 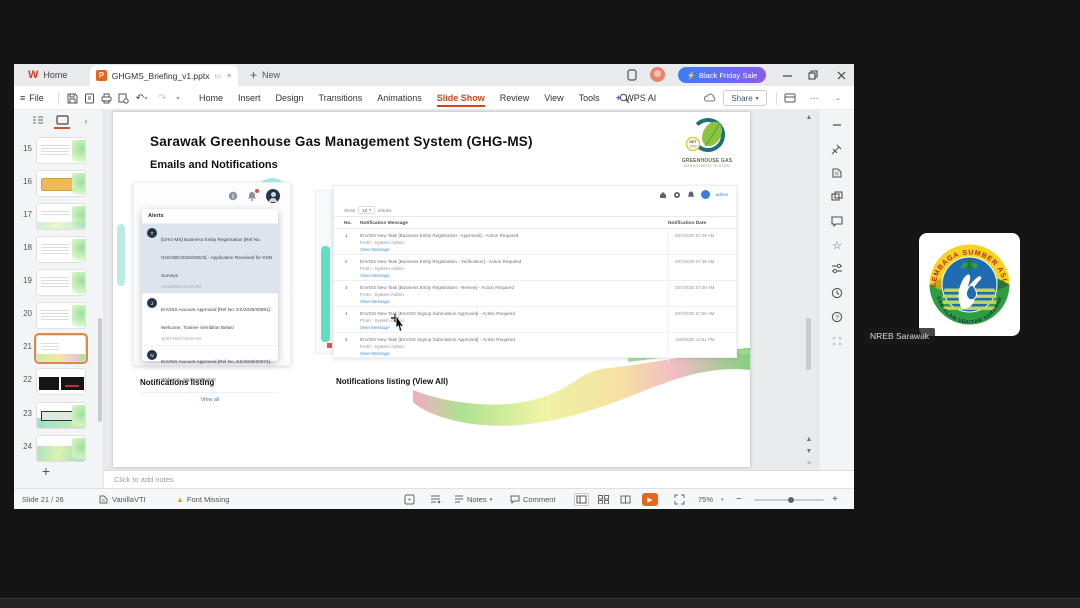 What do you see at coordinates (210, 399) in the screenshot?
I see `view-all-link: View all` at bounding box center [210, 399].